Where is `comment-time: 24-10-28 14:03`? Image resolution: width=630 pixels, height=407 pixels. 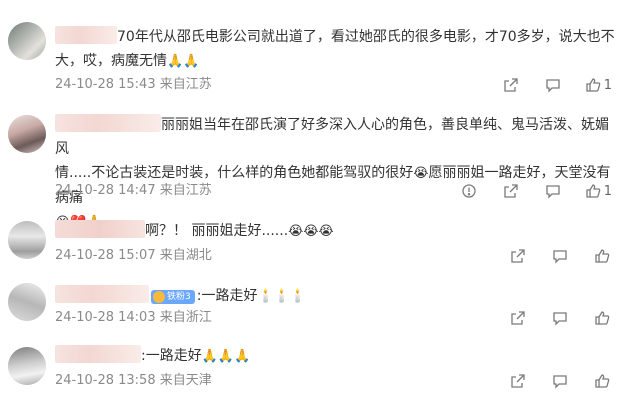
comment-time: 24-10-28 14:03 is located at coordinates (105, 317).